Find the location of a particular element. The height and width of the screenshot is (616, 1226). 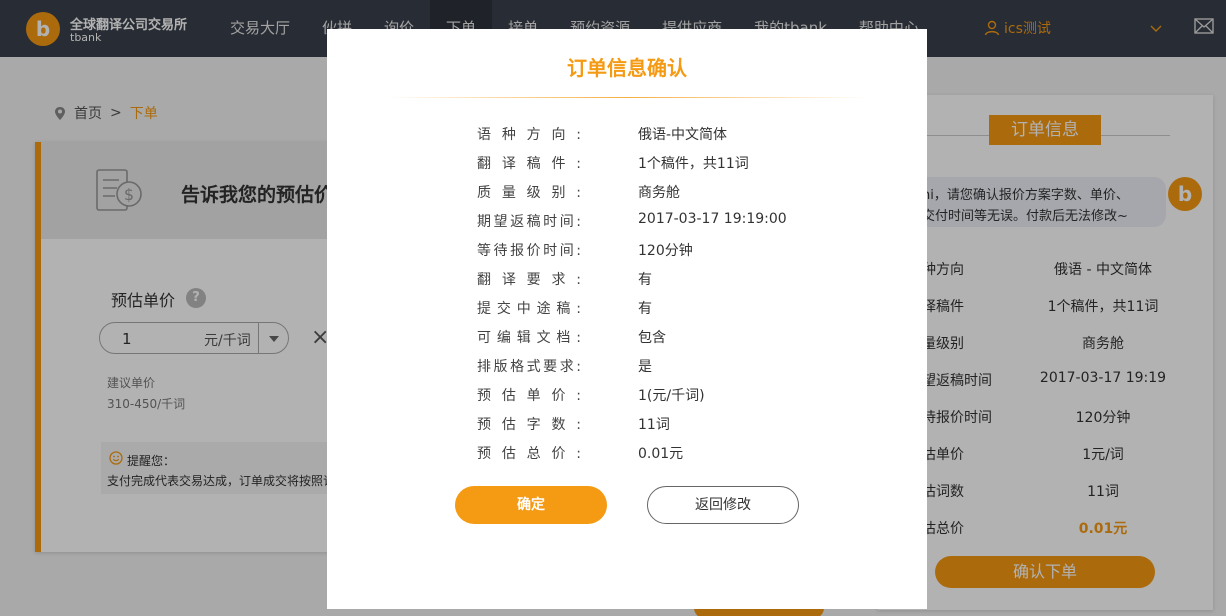

confirm-row-value: 2017-03-17 19:19:00 is located at coordinates (712, 219).